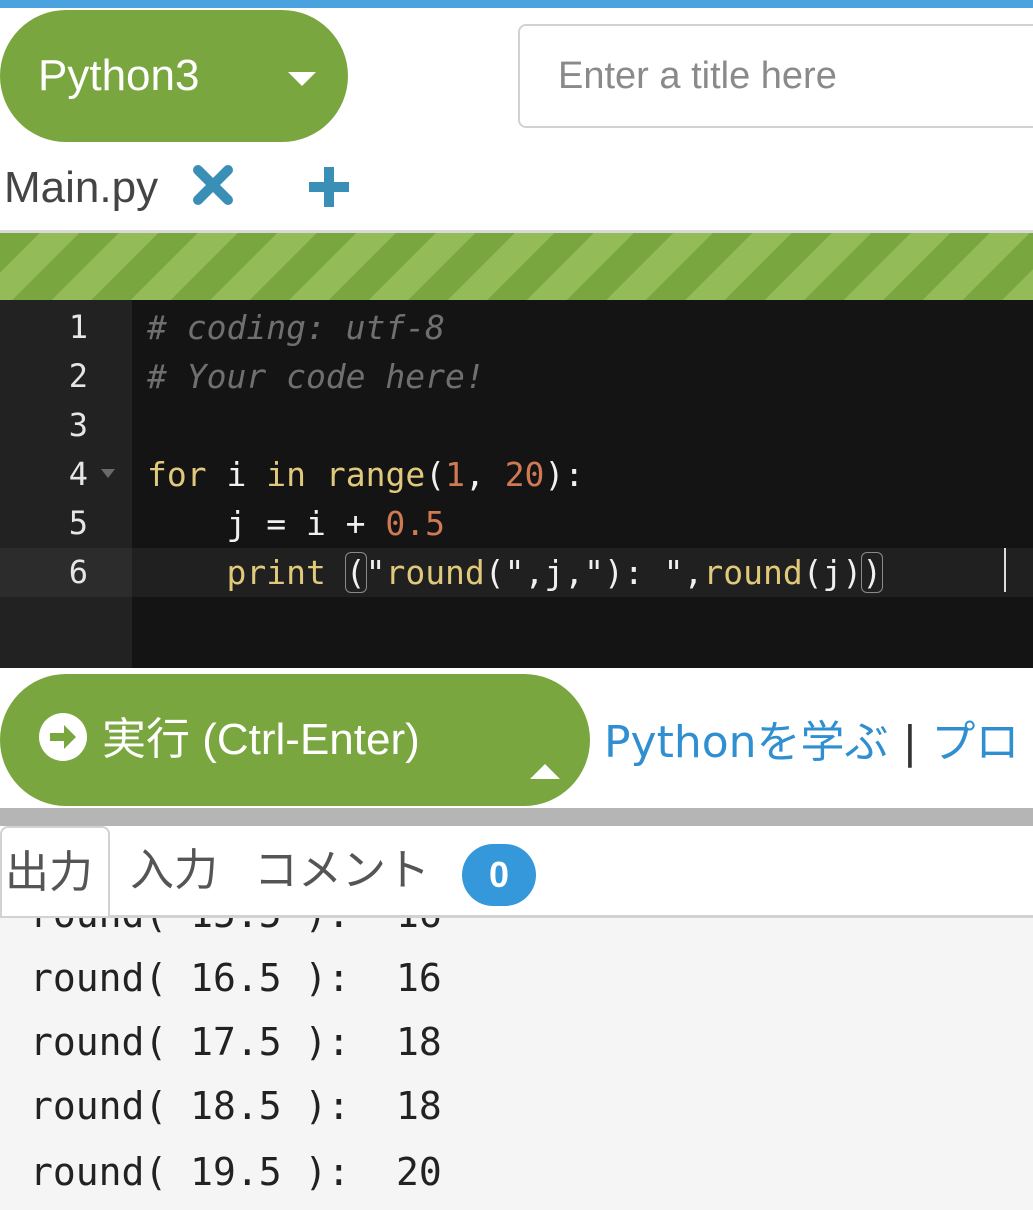 The height and width of the screenshot is (1210, 1033). Describe the element at coordinates (78, 425) in the screenshot. I see `line-number: 3` at that location.